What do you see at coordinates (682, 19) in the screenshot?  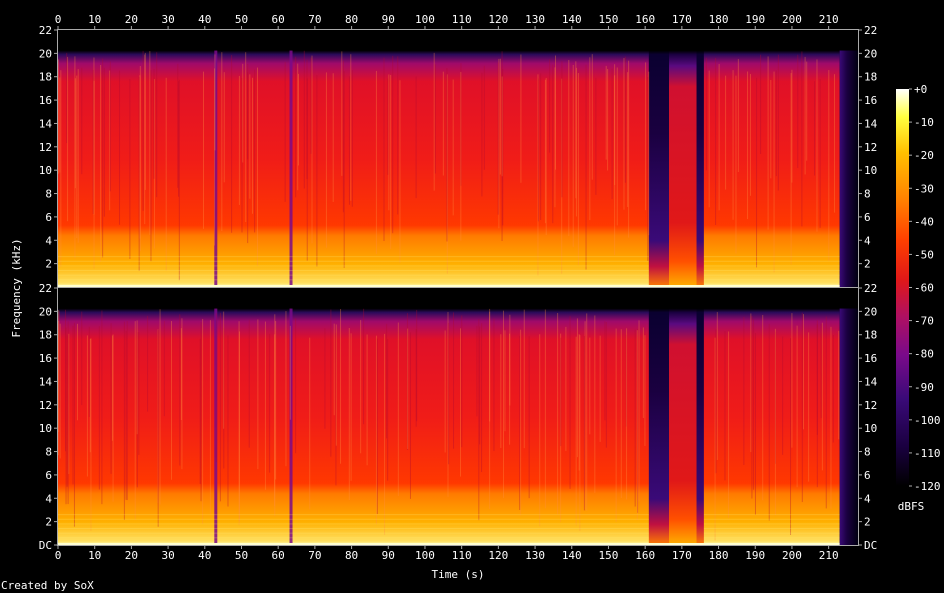 I see `x-tick-label: 170` at bounding box center [682, 19].